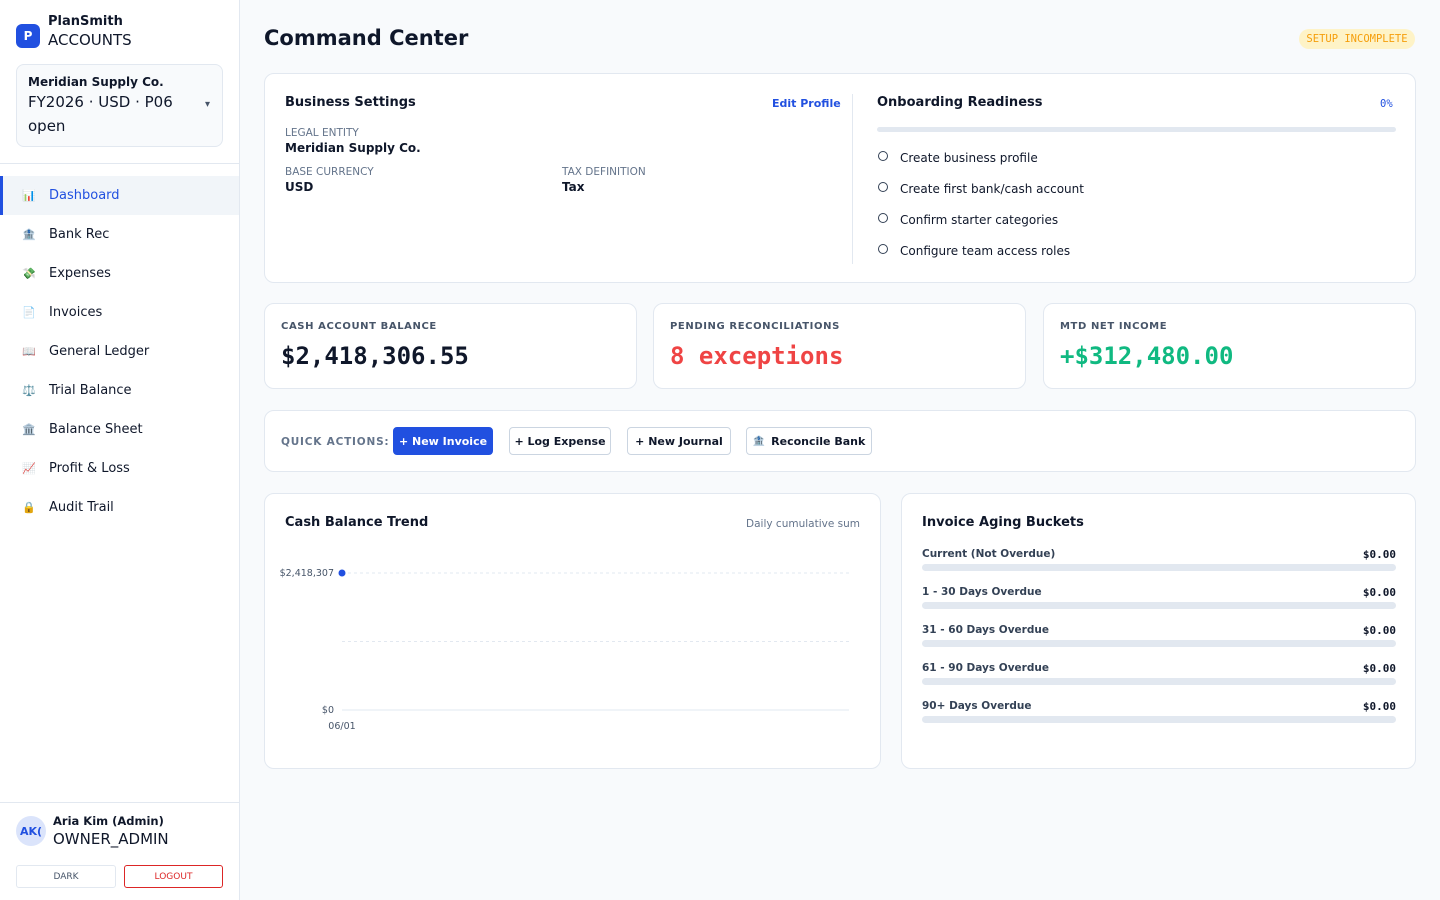  I want to click on bucket-label: 90+ Days Overdue, so click(977, 706).